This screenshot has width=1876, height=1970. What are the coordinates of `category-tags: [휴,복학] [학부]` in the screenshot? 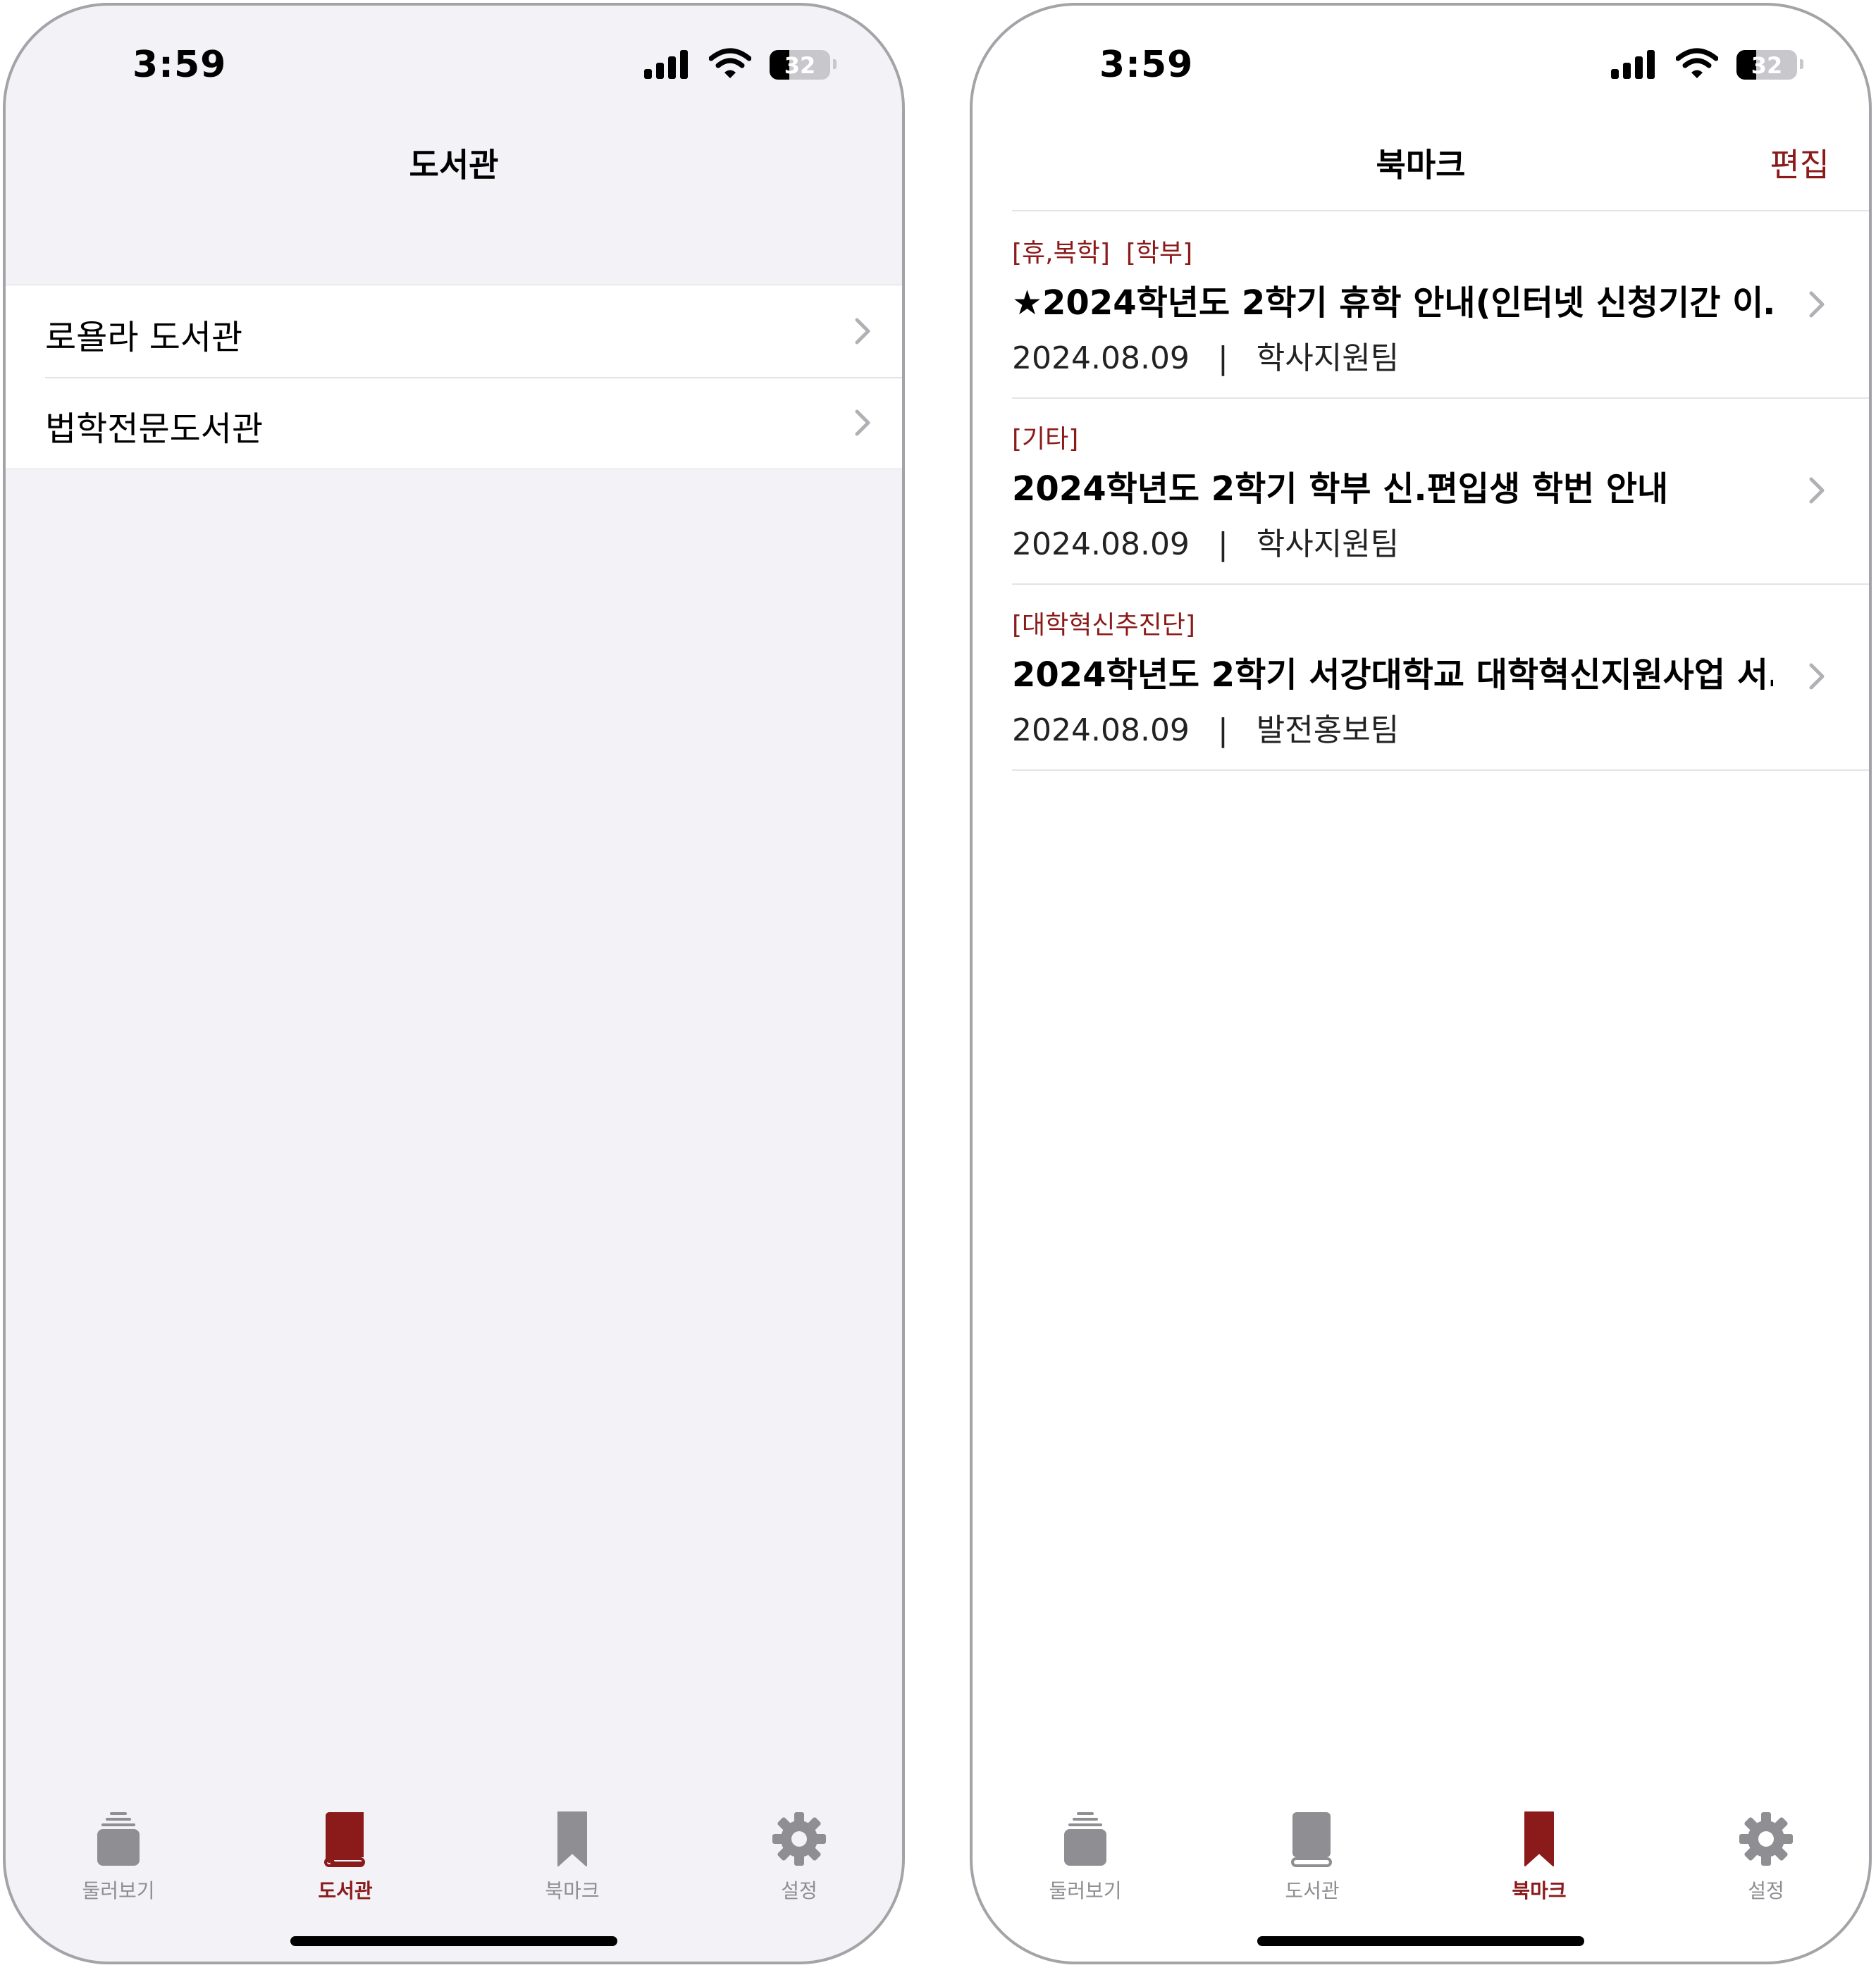 It's located at (1102, 253).